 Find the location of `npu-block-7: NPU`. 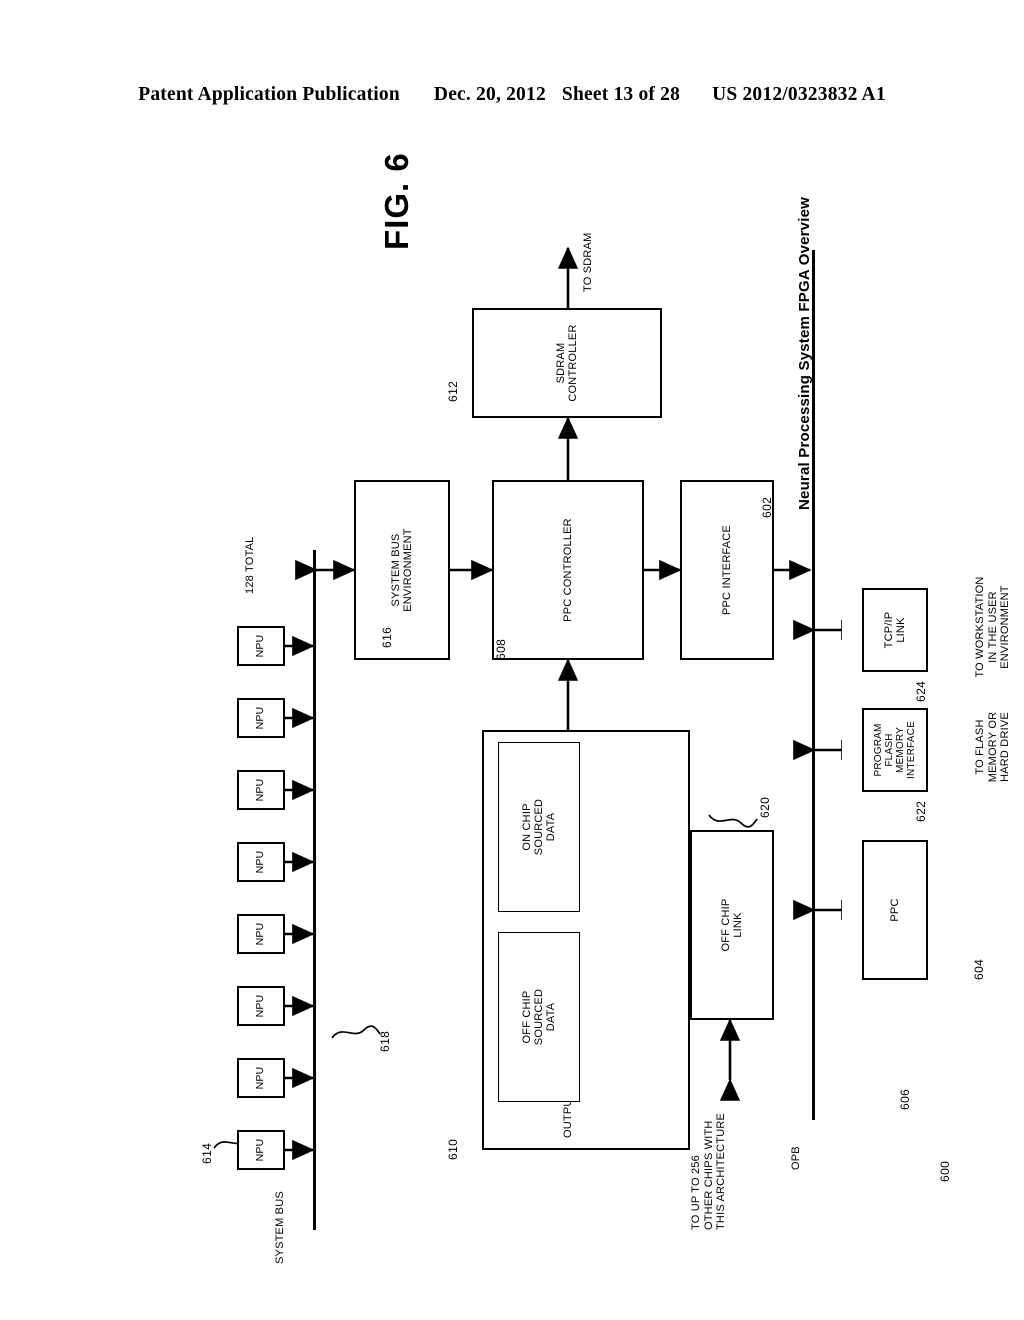

npu-block-7: NPU is located at coordinates (261, 718).